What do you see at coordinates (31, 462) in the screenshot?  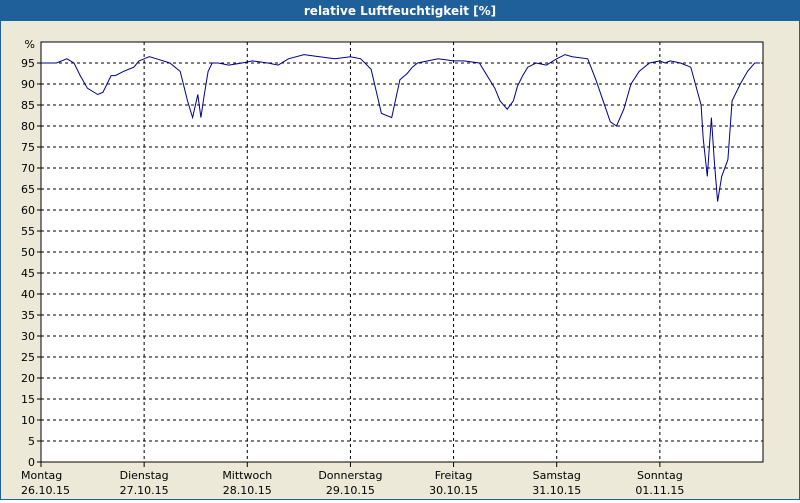 I see `y-tick-label: 0` at bounding box center [31, 462].